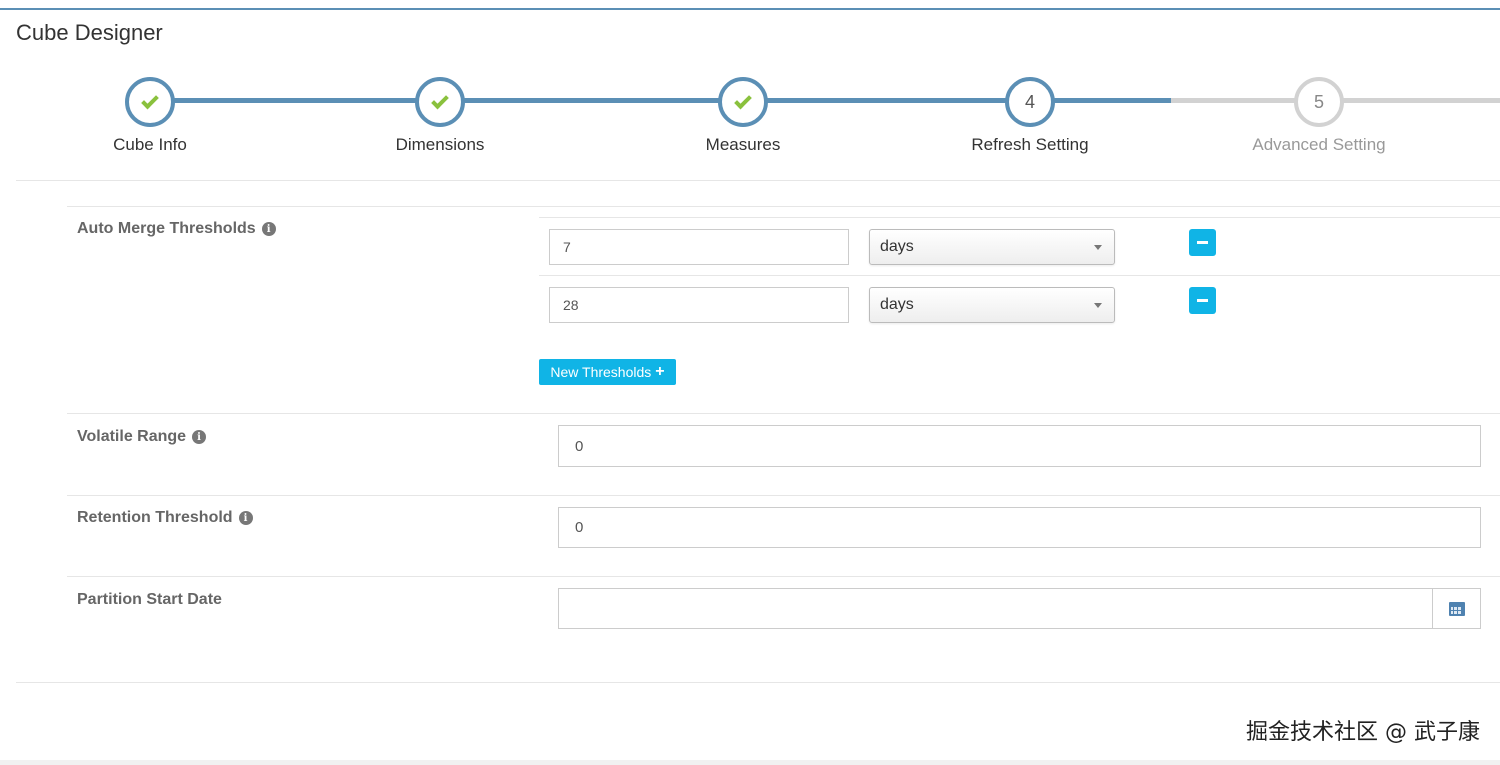 Image resolution: width=1500 pixels, height=765 pixels. Describe the element at coordinates (660, 371) in the screenshot. I see `plus-icon: +` at that location.